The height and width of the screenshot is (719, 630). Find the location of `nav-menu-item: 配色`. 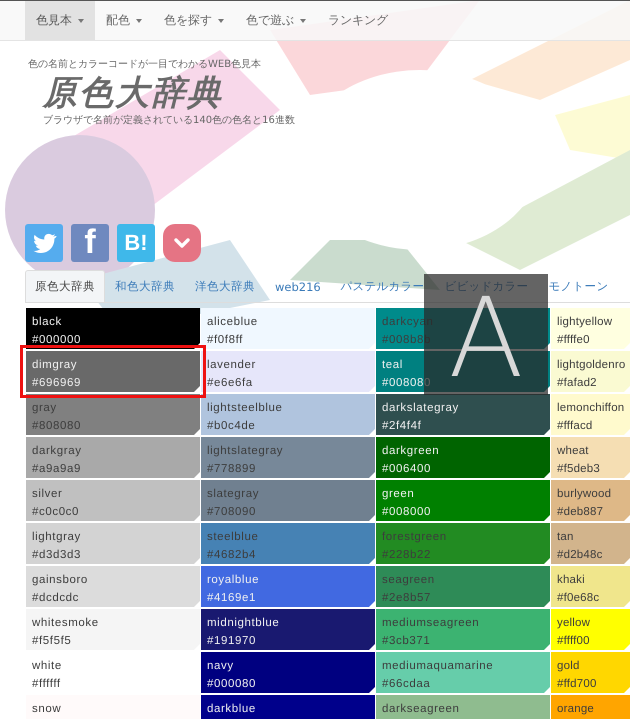

nav-menu-item: 配色 is located at coordinates (124, 20).